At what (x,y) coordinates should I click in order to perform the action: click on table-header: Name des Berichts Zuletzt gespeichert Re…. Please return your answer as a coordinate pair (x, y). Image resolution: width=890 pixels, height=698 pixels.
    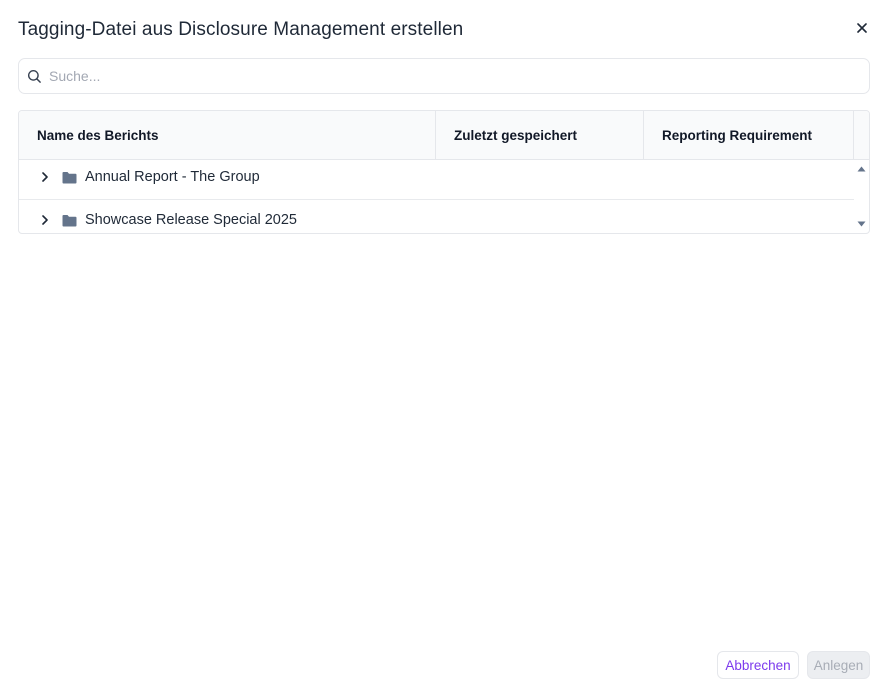
    Looking at the image, I should click on (444, 135).